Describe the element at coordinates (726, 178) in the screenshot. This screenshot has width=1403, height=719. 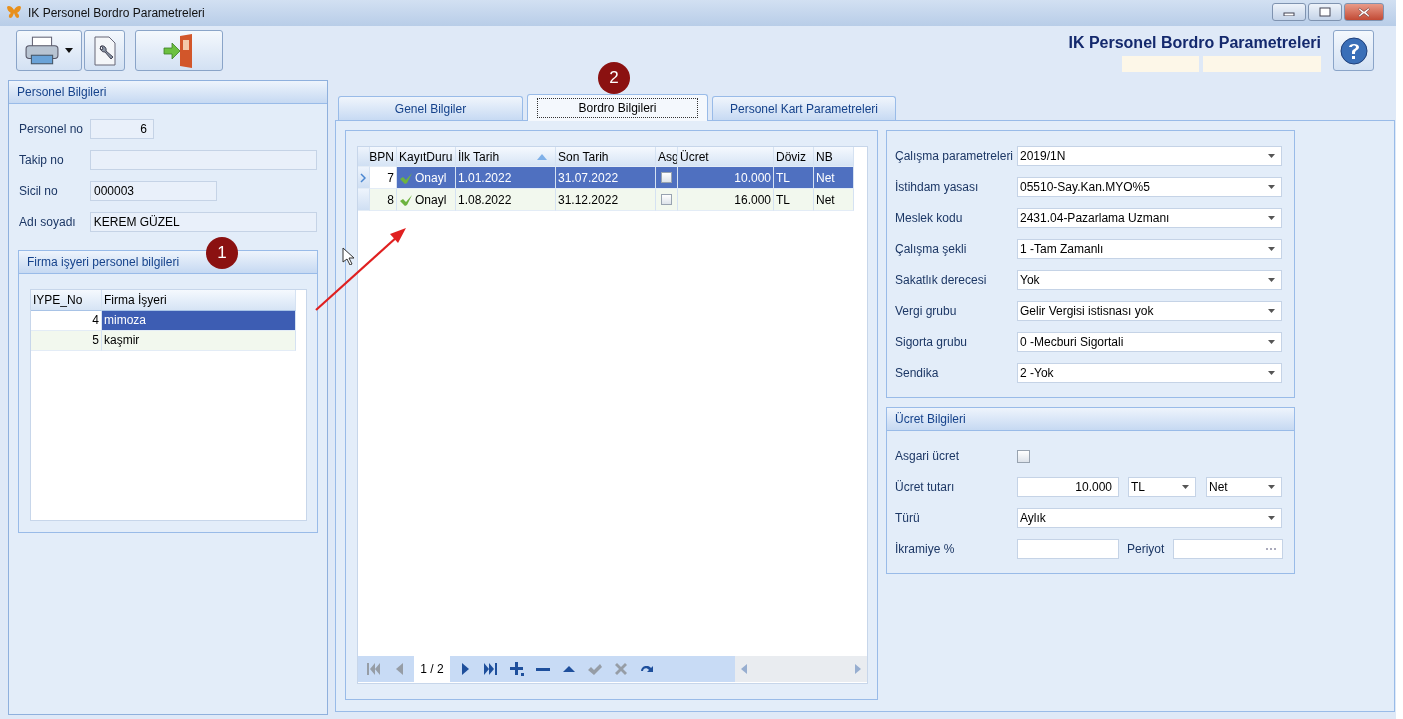
I see `table-cell: 10.000` at that location.